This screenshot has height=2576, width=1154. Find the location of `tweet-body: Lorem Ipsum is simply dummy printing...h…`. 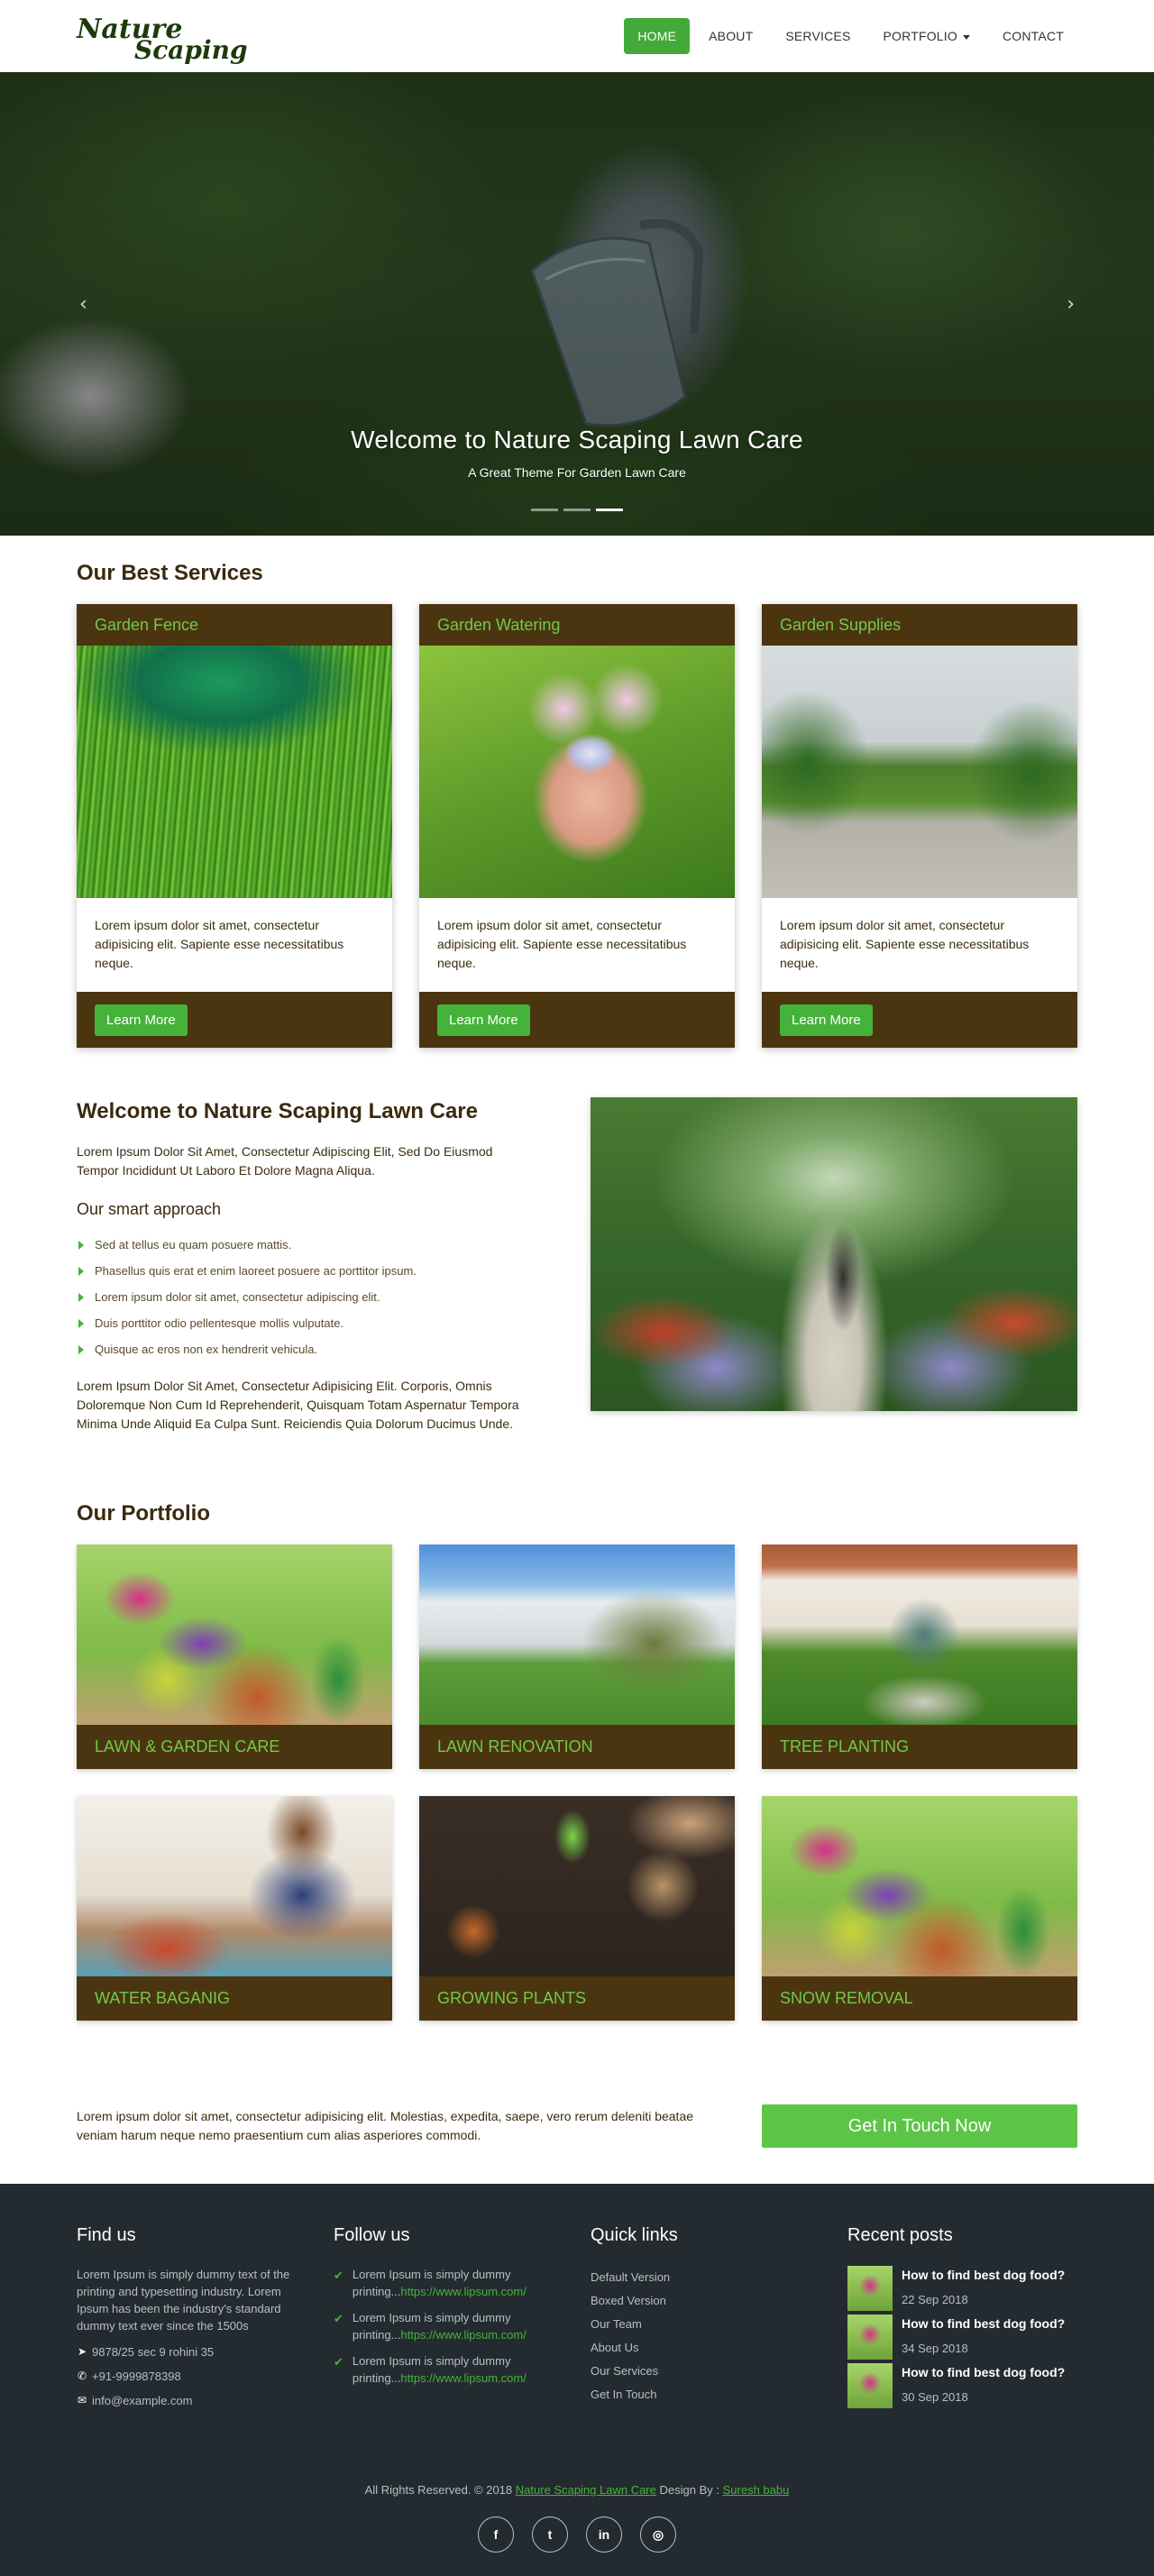

tweet-body: Lorem Ipsum is simply dummy printing...h… is located at coordinates (458, 2369).